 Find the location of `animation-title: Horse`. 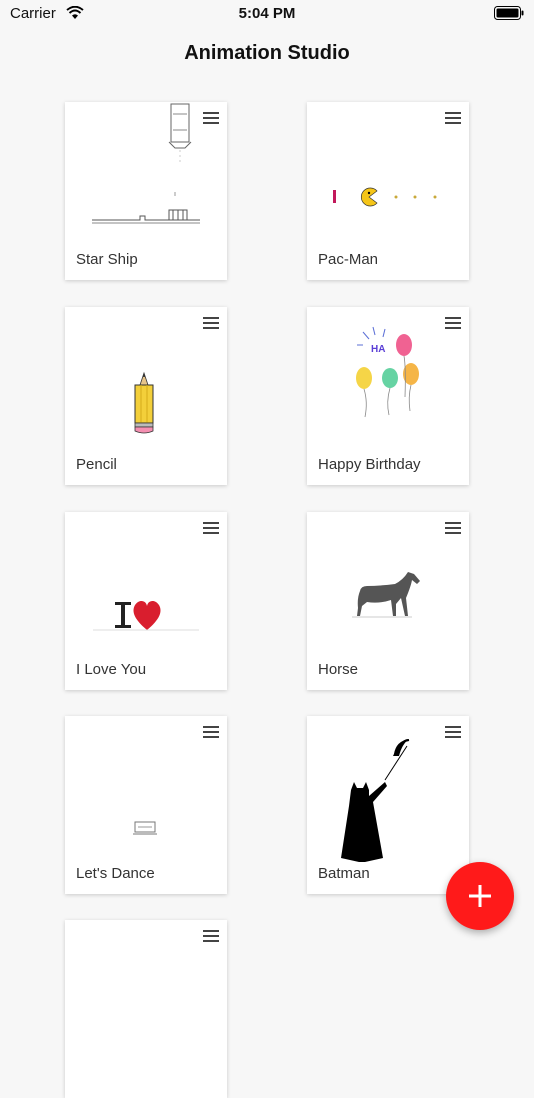

animation-title: Horse is located at coordinates (338, 669).